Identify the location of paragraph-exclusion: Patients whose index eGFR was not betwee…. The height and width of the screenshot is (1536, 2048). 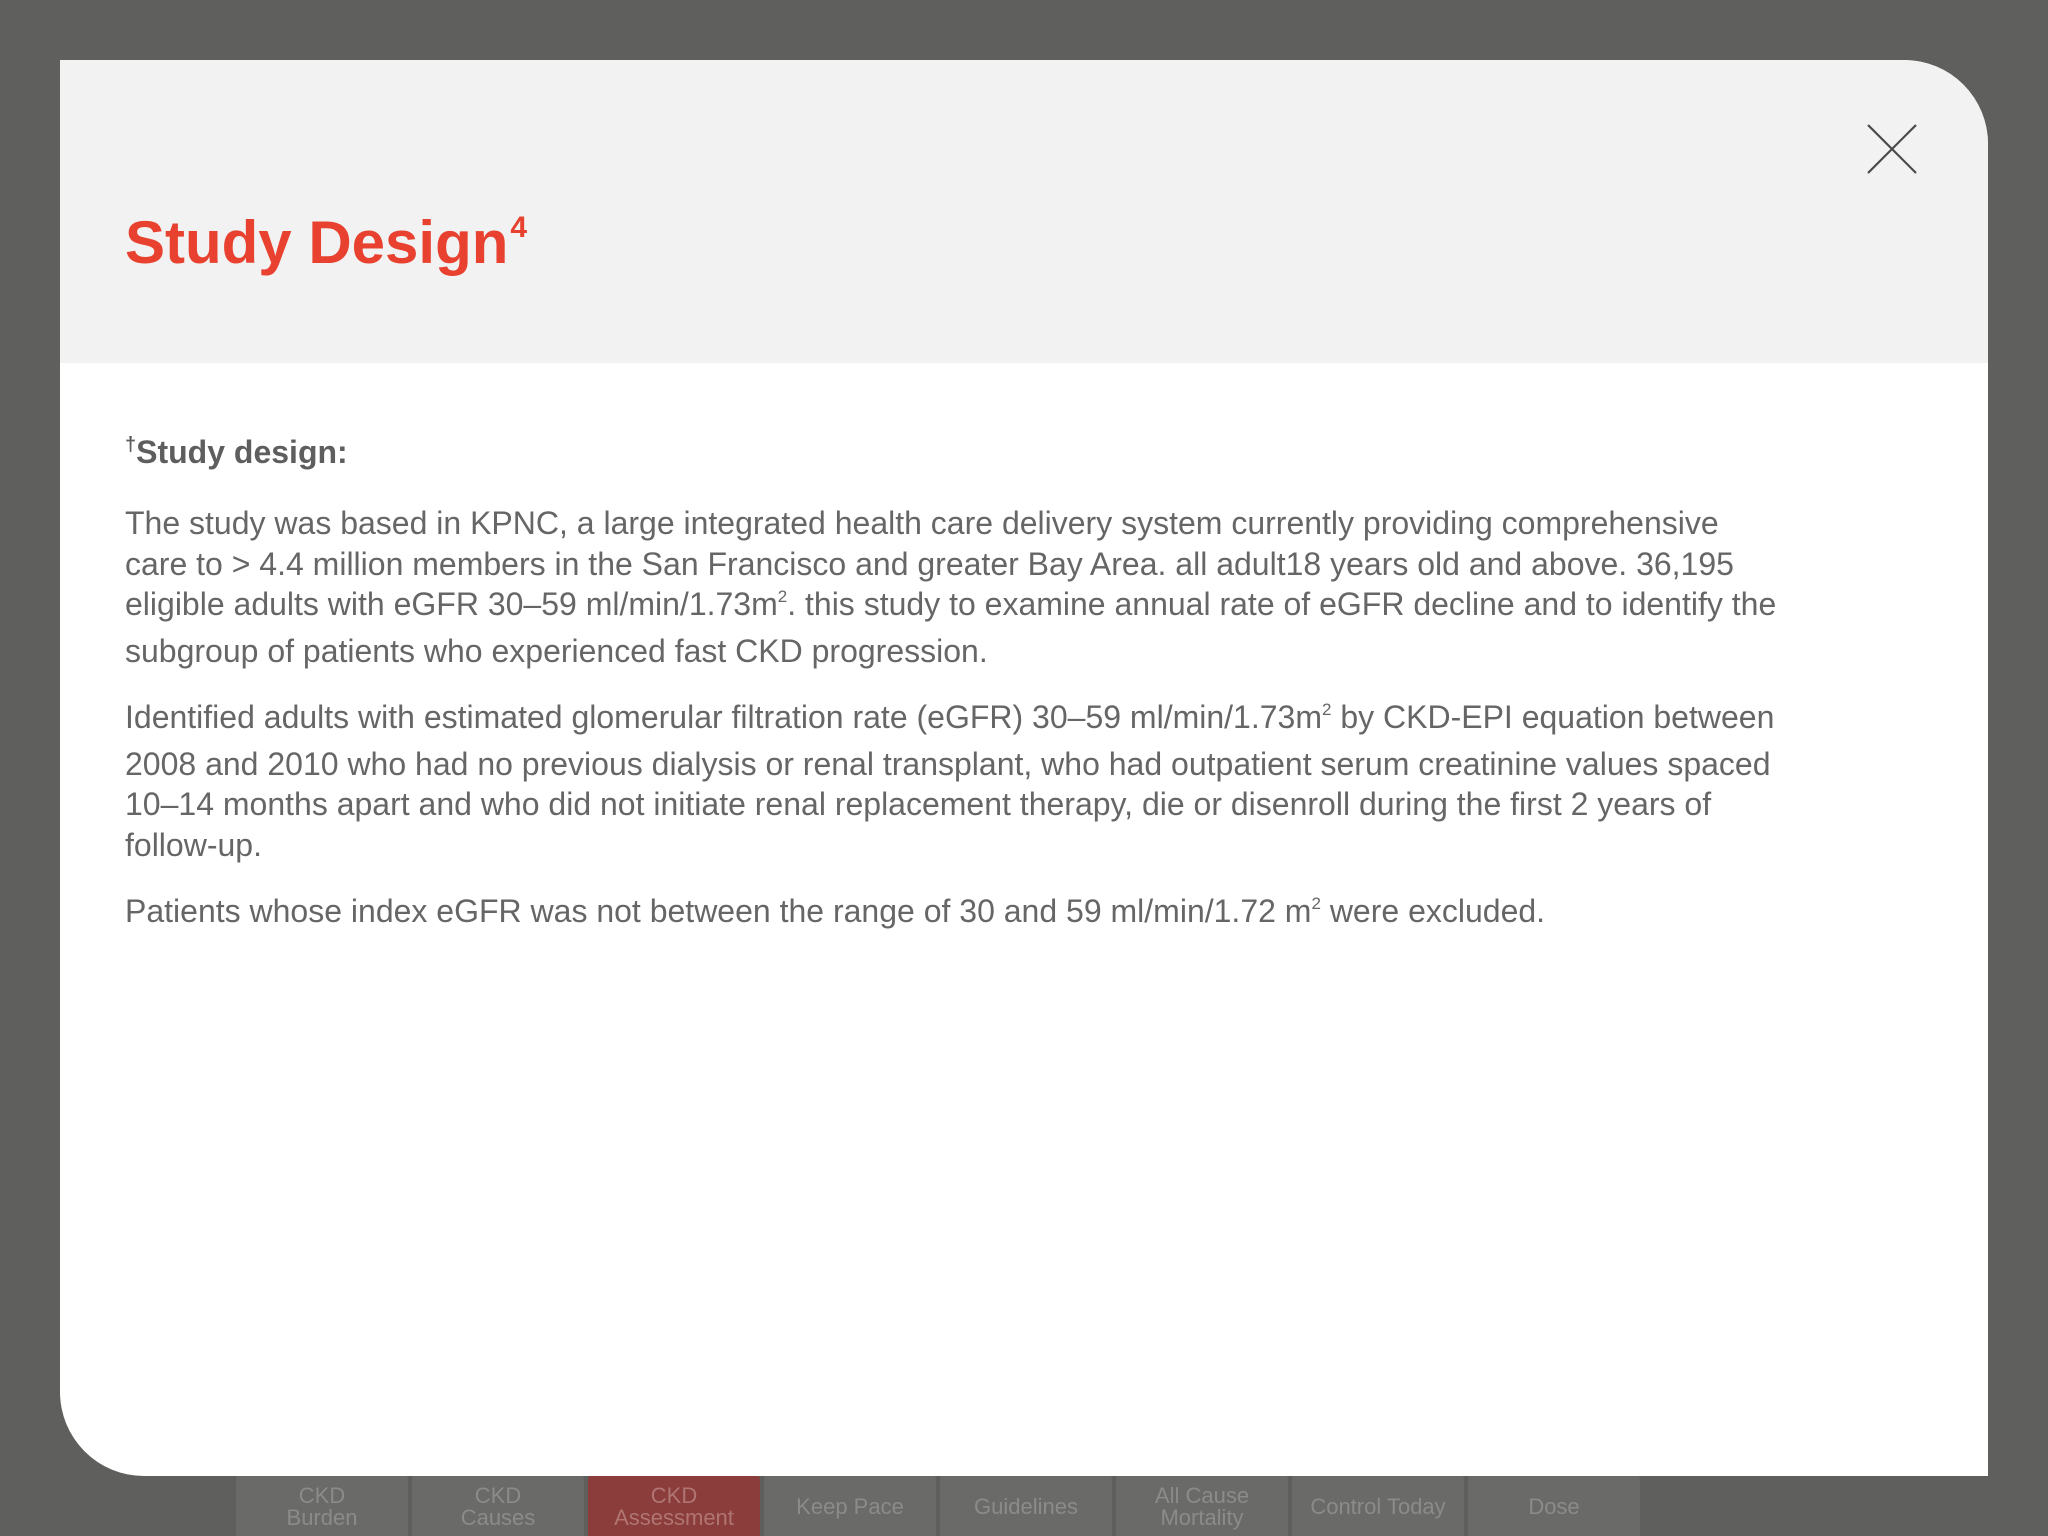
(955, 914).